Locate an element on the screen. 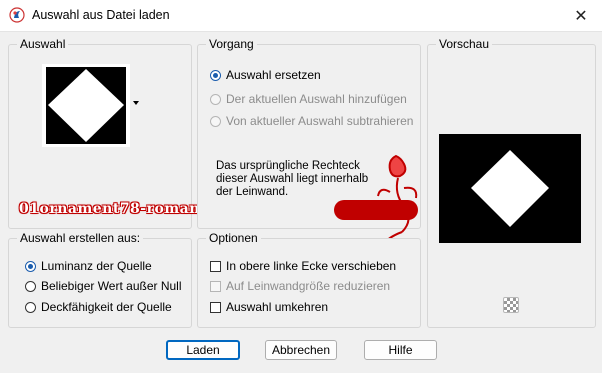 The width and height of the screenshot is (602, 373). checkbox-crop-to-canvas: Auf Leinwandgröße reduzieren is located at coordinates (300, 286).